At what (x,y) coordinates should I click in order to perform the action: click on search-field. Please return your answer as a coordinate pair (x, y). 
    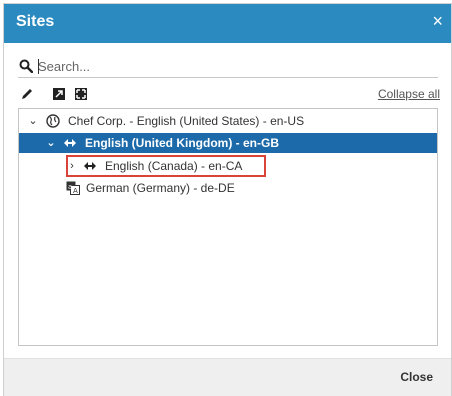
    Looking at the image, I should click on (228, 67).